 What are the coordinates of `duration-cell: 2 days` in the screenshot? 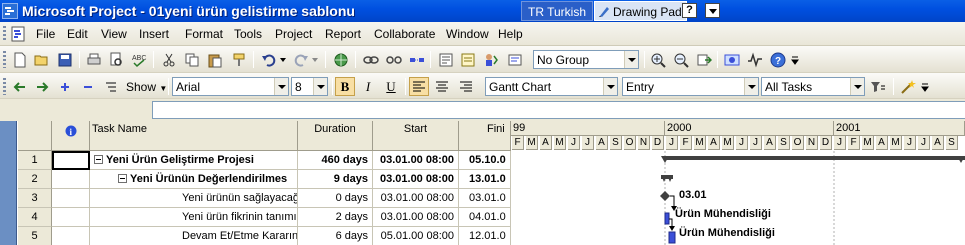 It's located at (335, 217).